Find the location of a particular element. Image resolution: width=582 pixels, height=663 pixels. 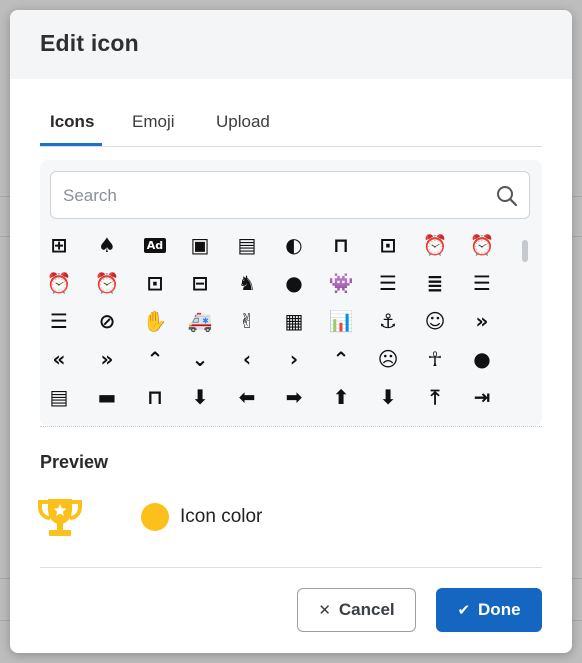

arrow-alt-circle-down-icon: ⬇ is located at coordinates (200, 397).